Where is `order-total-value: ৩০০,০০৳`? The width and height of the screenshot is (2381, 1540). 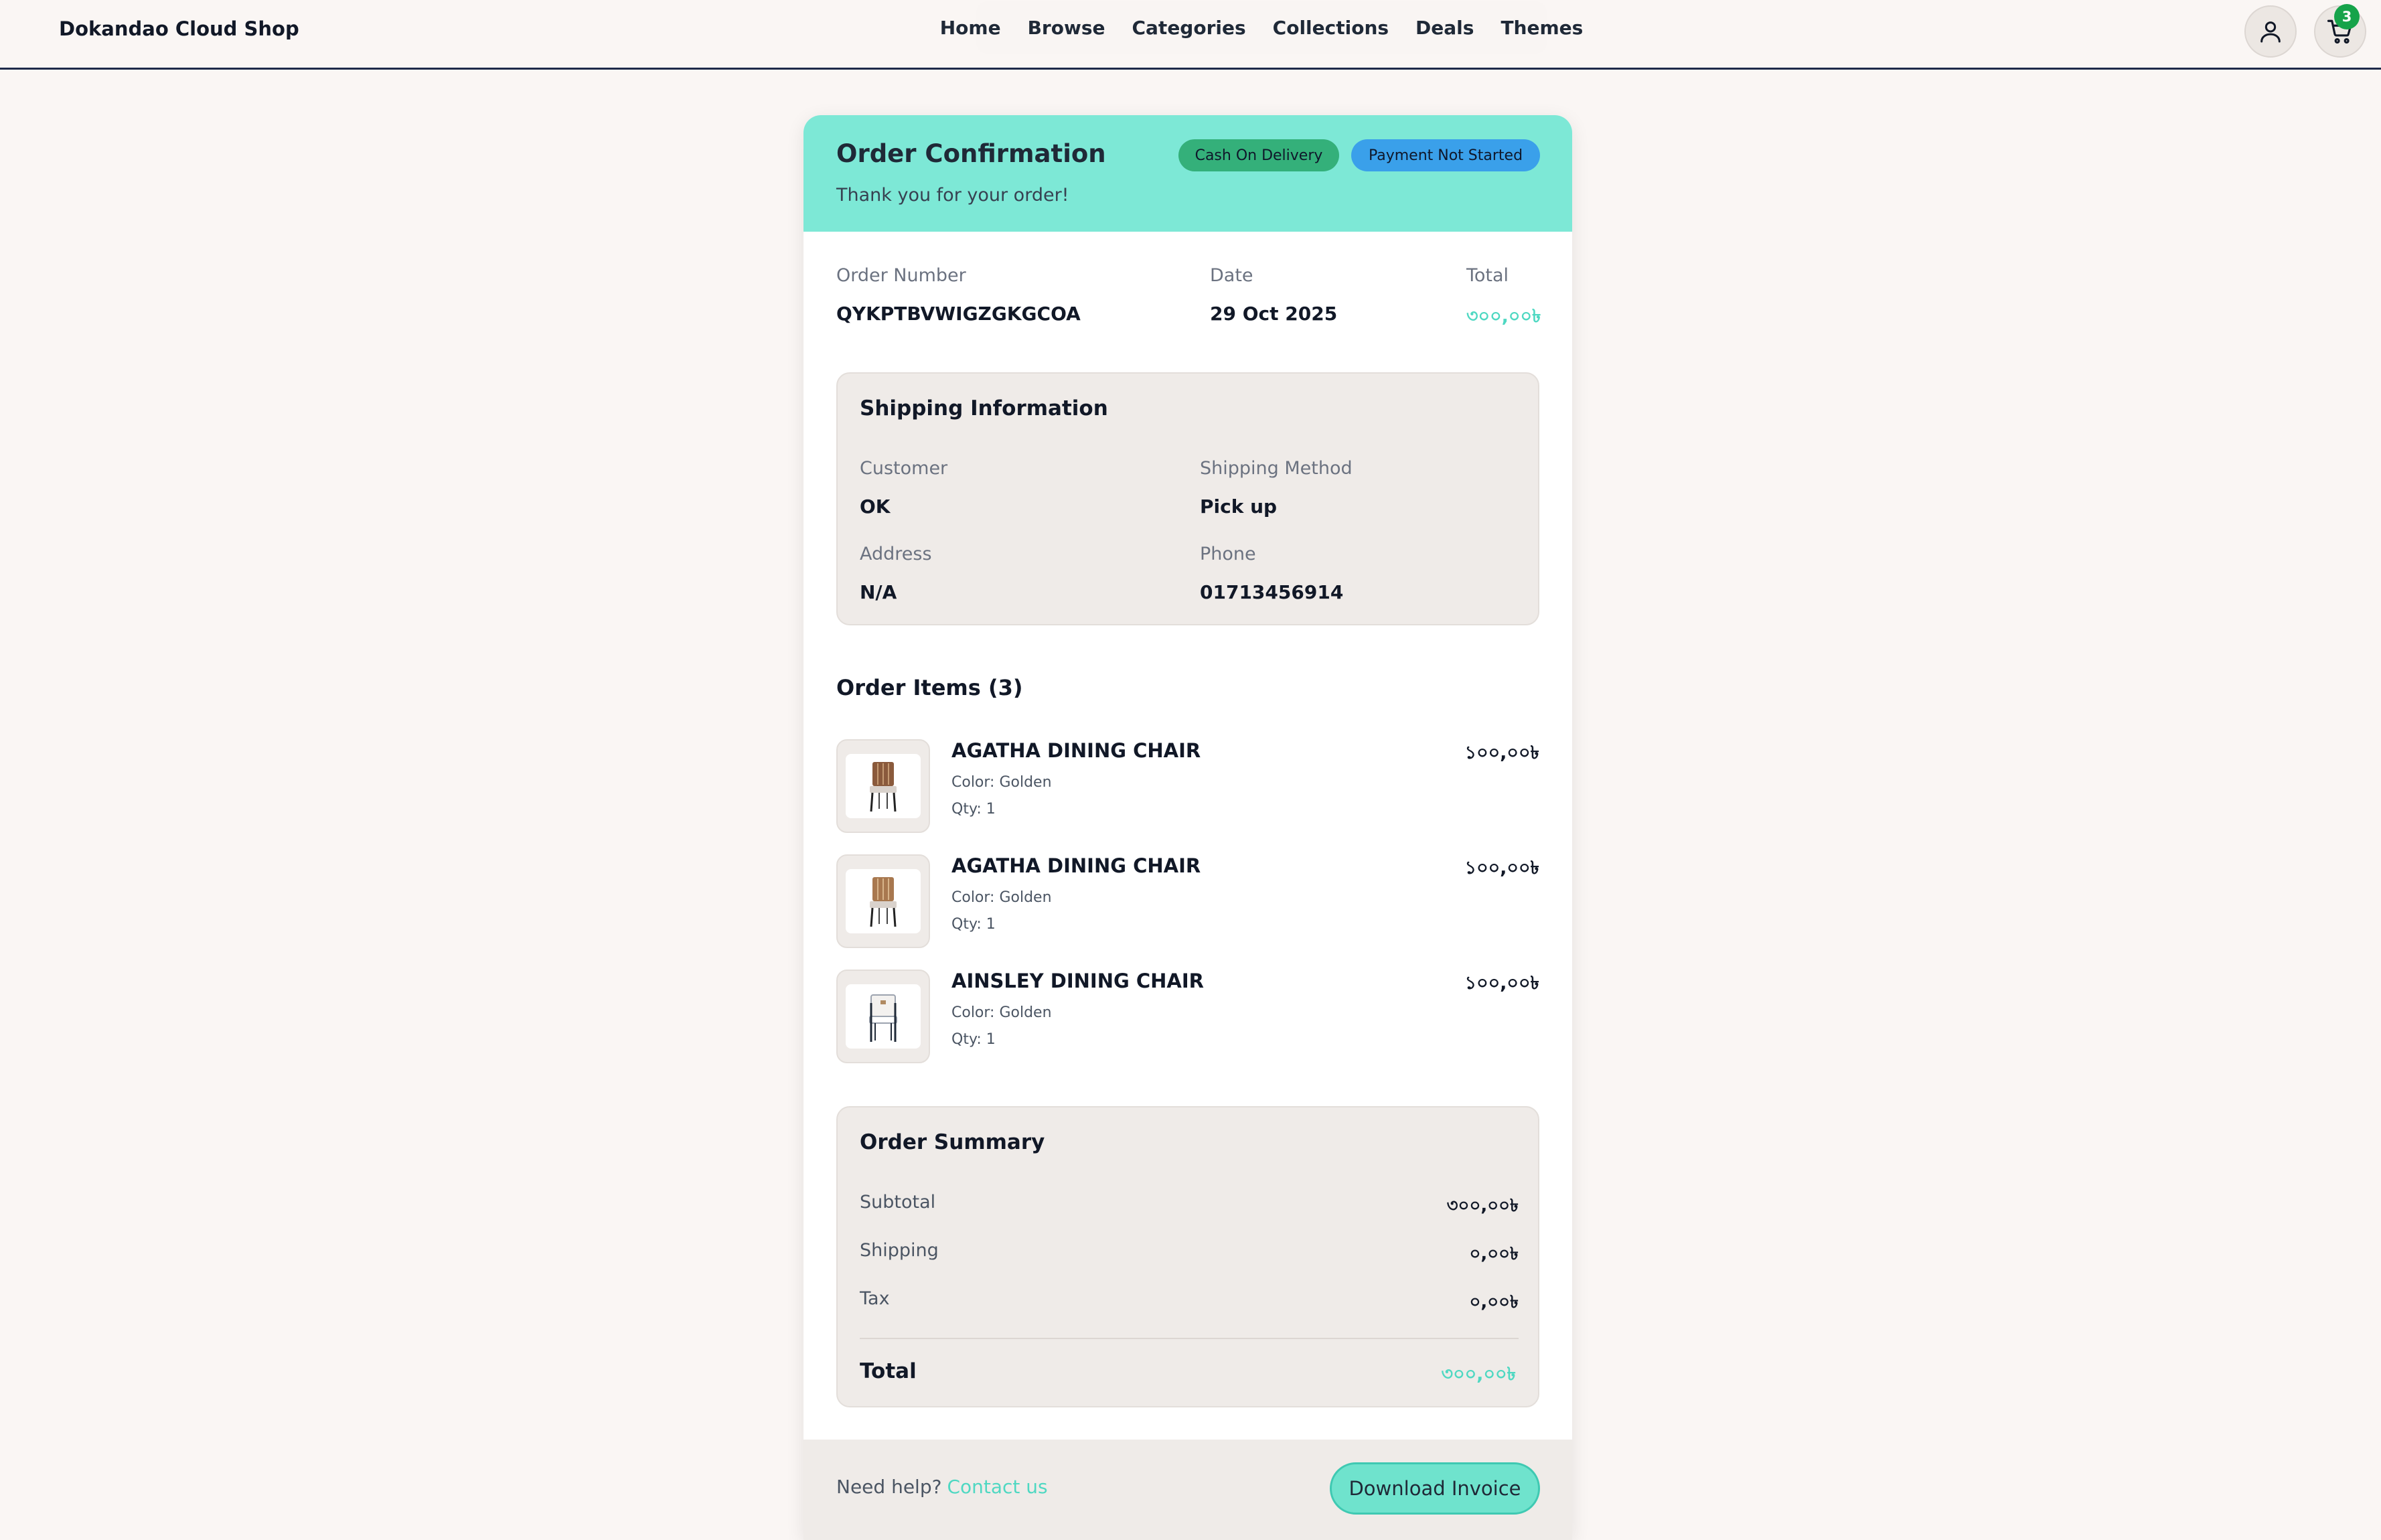
order-total-value: ৩০০,০০৳ is located at coordinates (1503, 316).